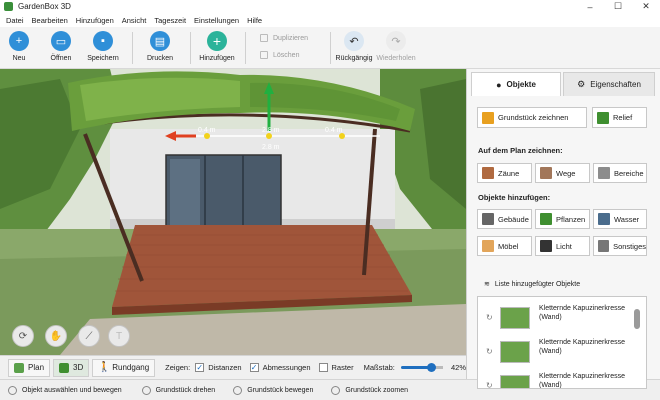  Describe the element at coordinates (487, 284) in the screenshot. I see `layers-icon: ≋` at that location.